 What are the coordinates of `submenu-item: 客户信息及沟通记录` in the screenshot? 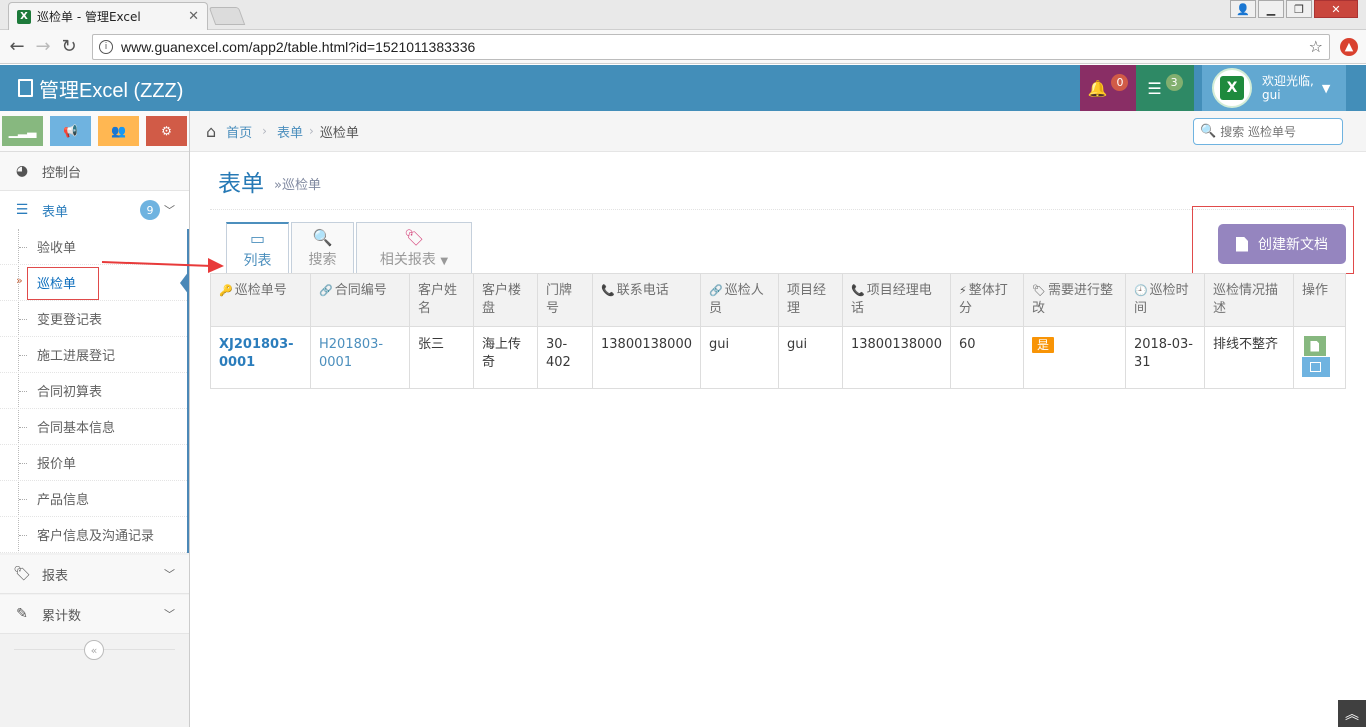 It's located at (93, 535).